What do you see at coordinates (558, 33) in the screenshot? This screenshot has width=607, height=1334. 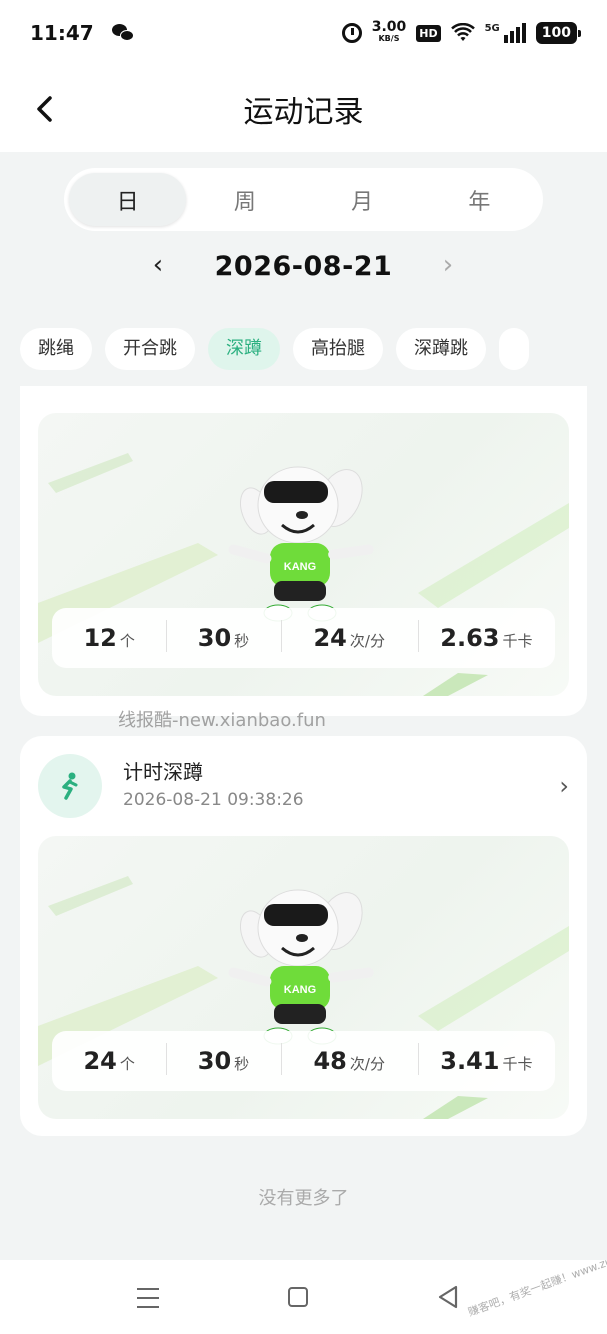 I see `battery-icon: 100` at bounding box center [558, 33].